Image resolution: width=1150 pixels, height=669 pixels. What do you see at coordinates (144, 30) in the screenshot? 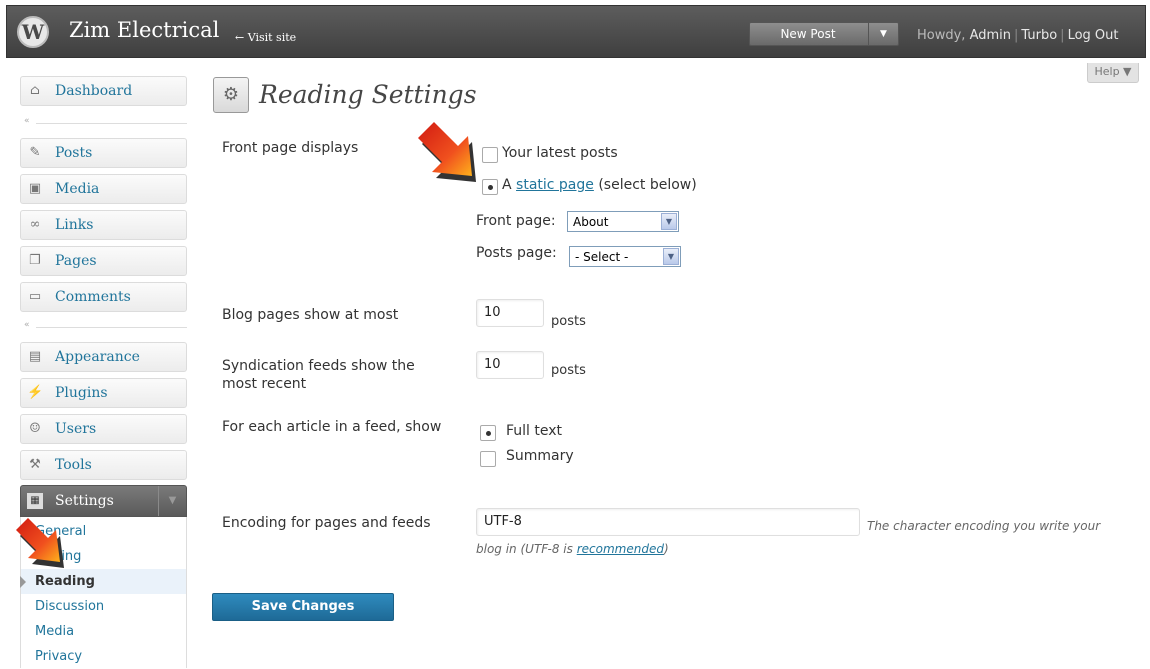
I see `site-title: Zim Electrical` at bounding box center [144, 30].